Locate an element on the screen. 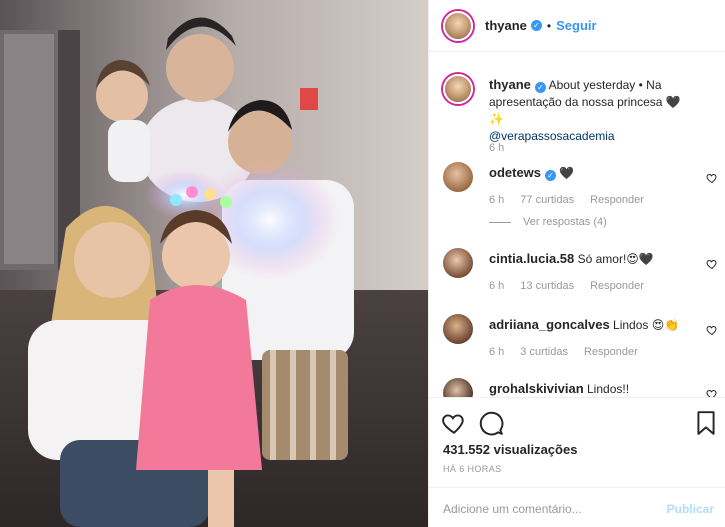  views-count: 431.552 visualizações is located at coordinates (510, 449).